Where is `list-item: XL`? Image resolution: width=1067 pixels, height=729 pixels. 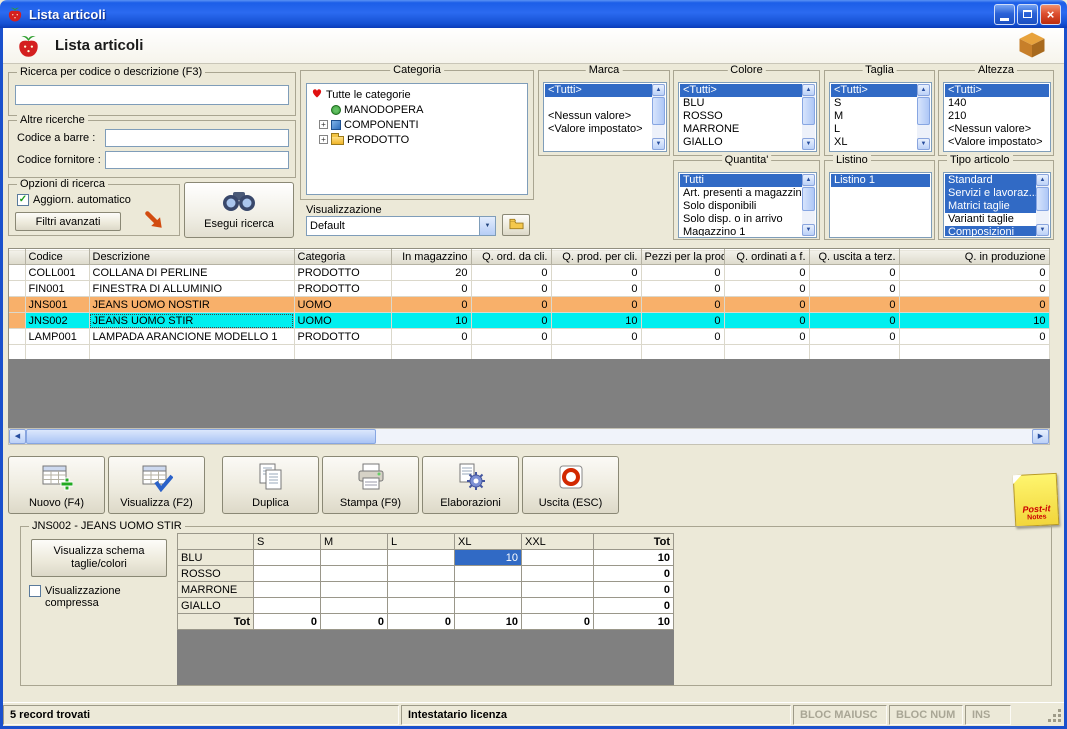 list-item: XL is located at coordinates (874, 142).